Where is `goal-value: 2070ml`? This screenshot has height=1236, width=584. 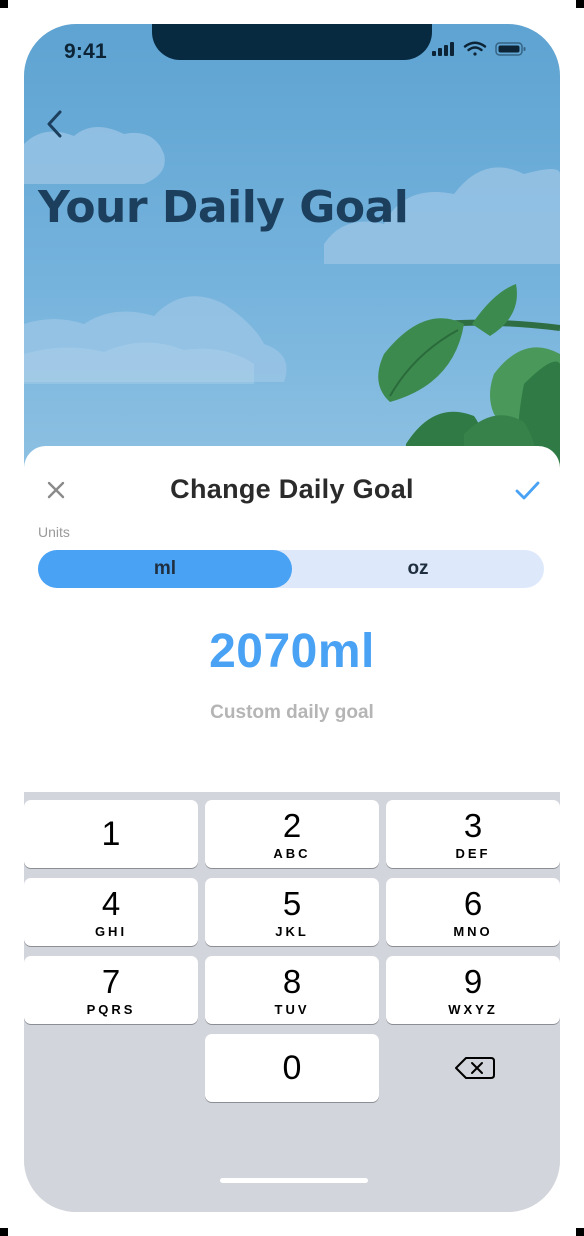
goal-value: 2070ml is located at coordinates (292, 651).